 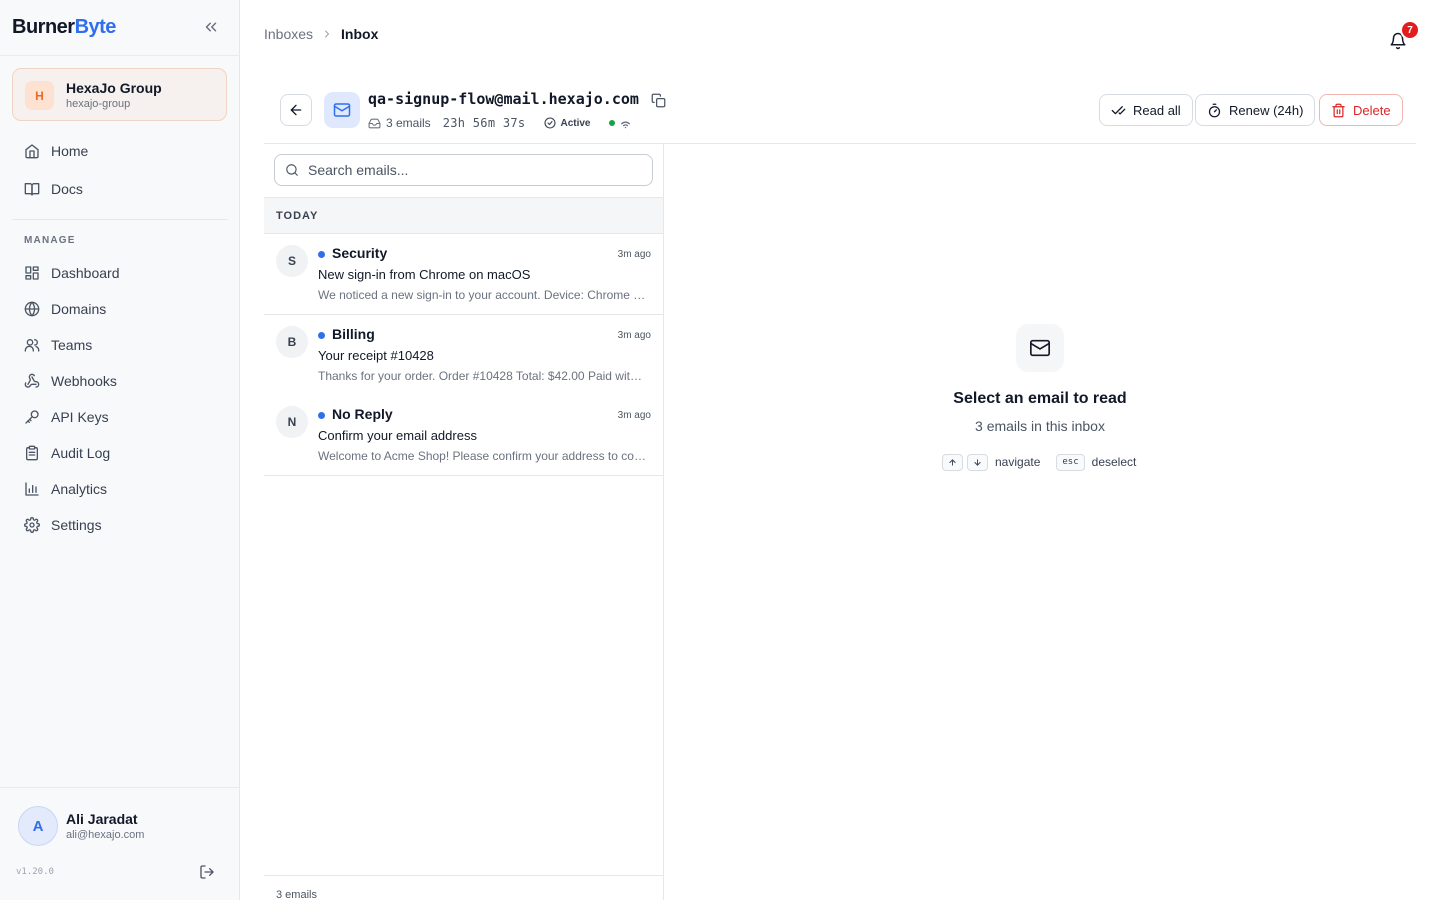 I want to click on collapse-sidebar-icon, so click(x=211, y=27).